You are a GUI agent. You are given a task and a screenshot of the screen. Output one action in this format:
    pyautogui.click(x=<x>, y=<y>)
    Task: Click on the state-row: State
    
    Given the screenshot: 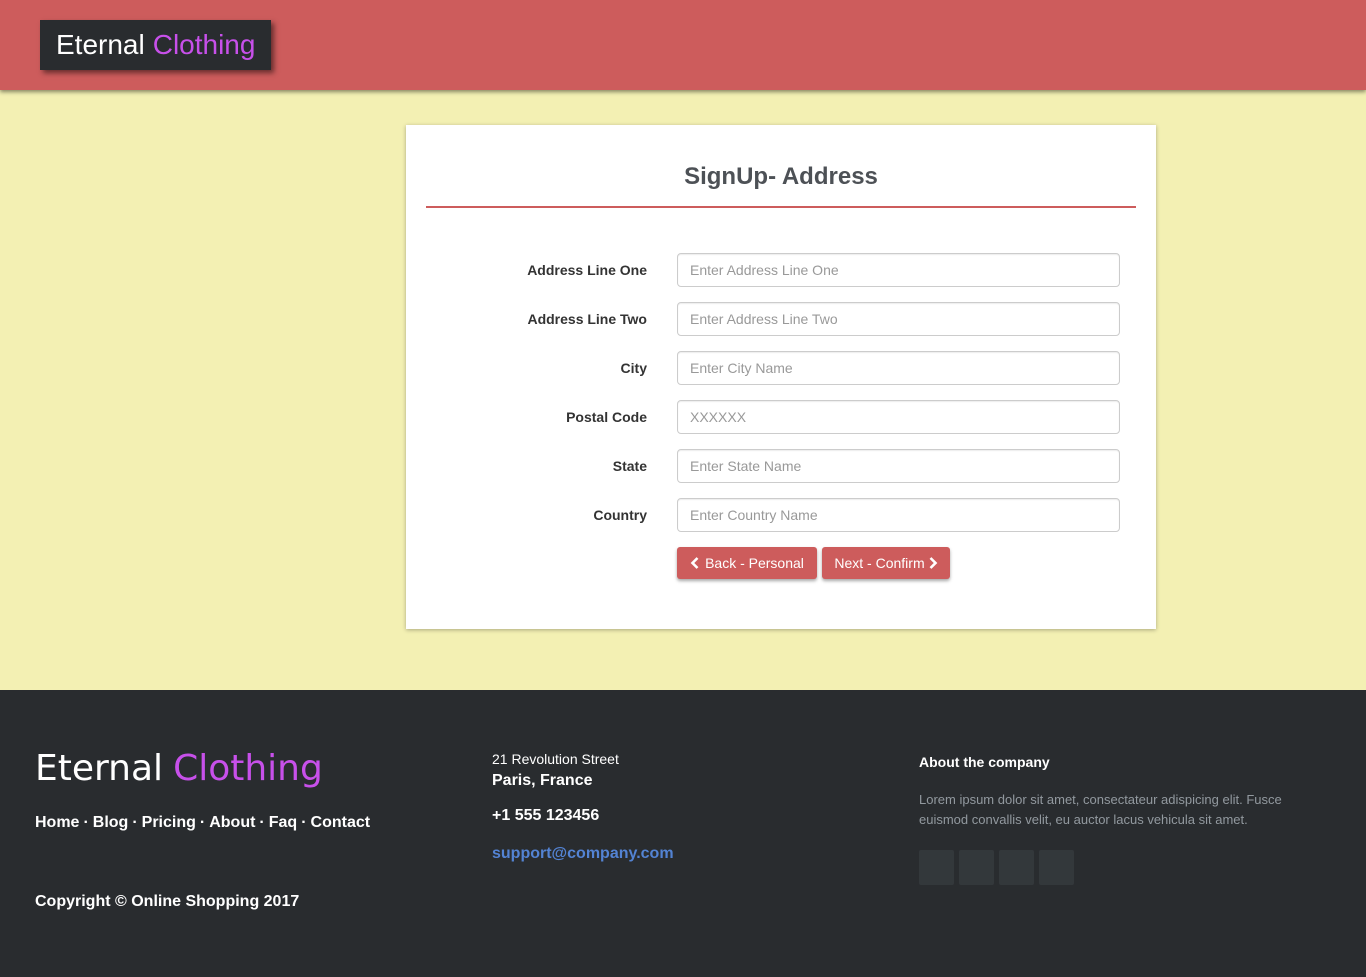 What is the action you would take?
    pyautogui.click(x=781, y=466)
    